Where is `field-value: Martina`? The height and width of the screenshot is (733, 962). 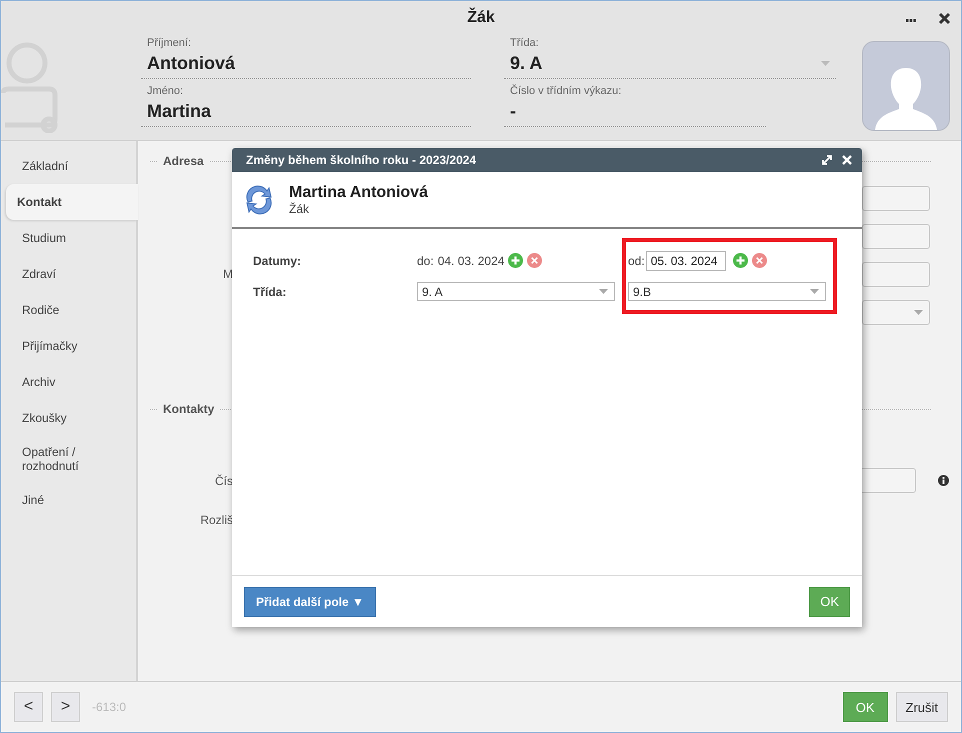 field-value: Martina is located at coordinates (179, 111).